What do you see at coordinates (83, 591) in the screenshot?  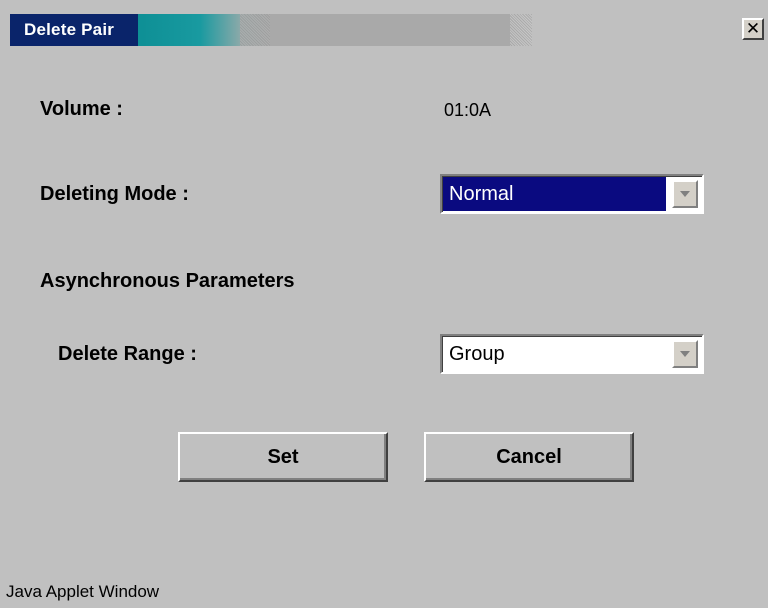 I see `applet-status-text: Java Applet Window` at bounding box center [83, 591].